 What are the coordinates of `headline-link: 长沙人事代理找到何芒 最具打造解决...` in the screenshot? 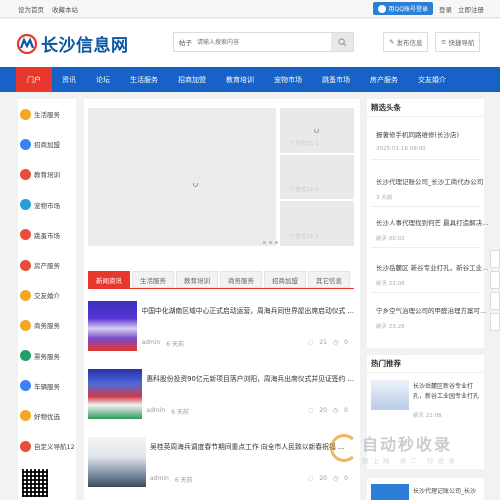 It's located at (432, 222).